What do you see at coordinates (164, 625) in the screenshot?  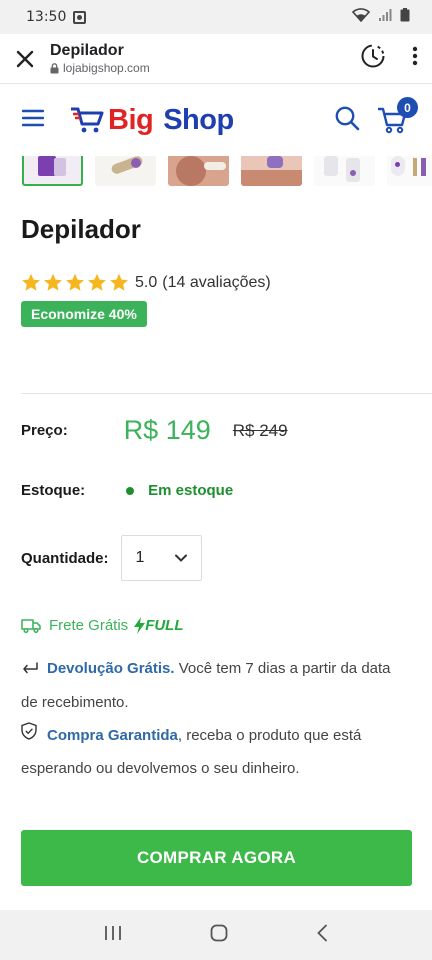 I see `full-badge-text: FULL` at bounding box center [164, 625].